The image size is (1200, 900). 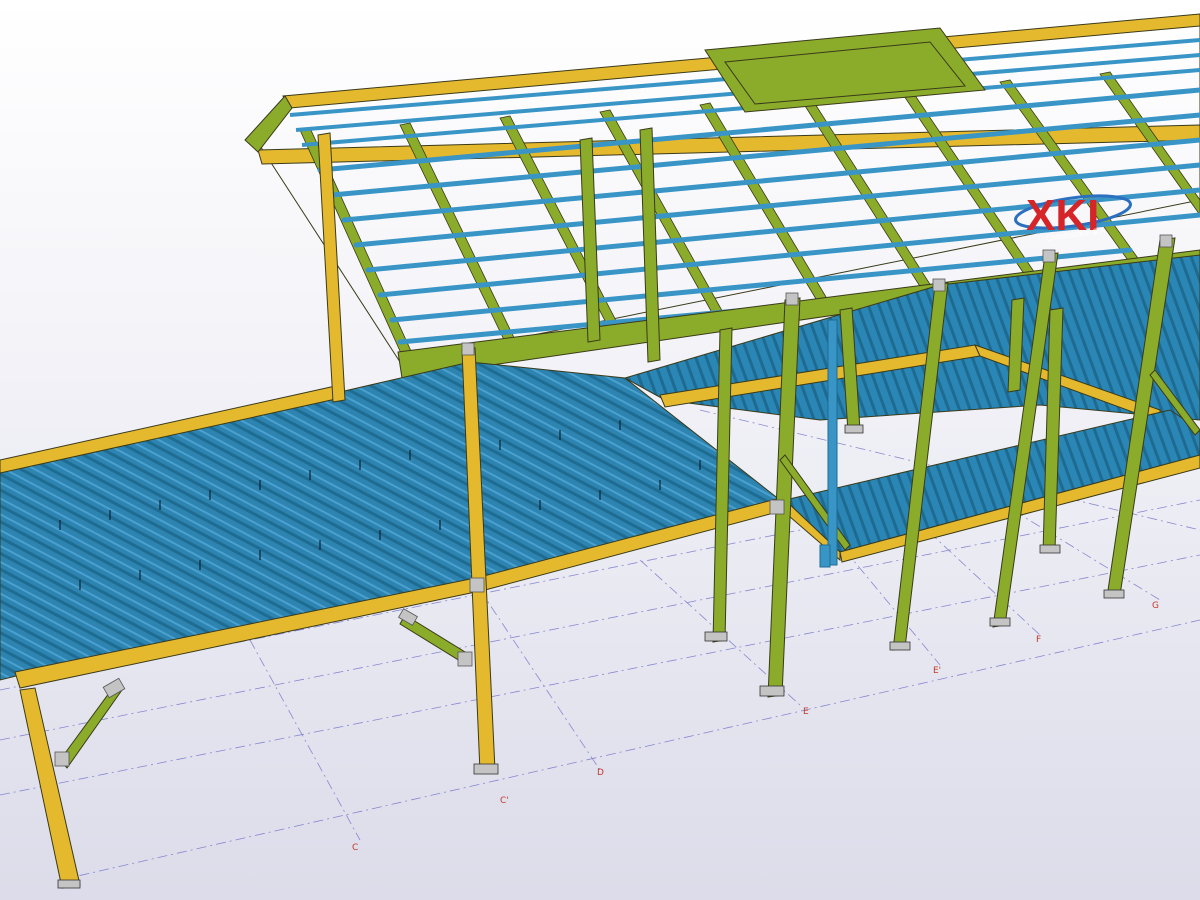 What do you see at coordinates (845, 70) in the screenshot?
I see `roof-skylight-frame` at bounding box center [845, 70].